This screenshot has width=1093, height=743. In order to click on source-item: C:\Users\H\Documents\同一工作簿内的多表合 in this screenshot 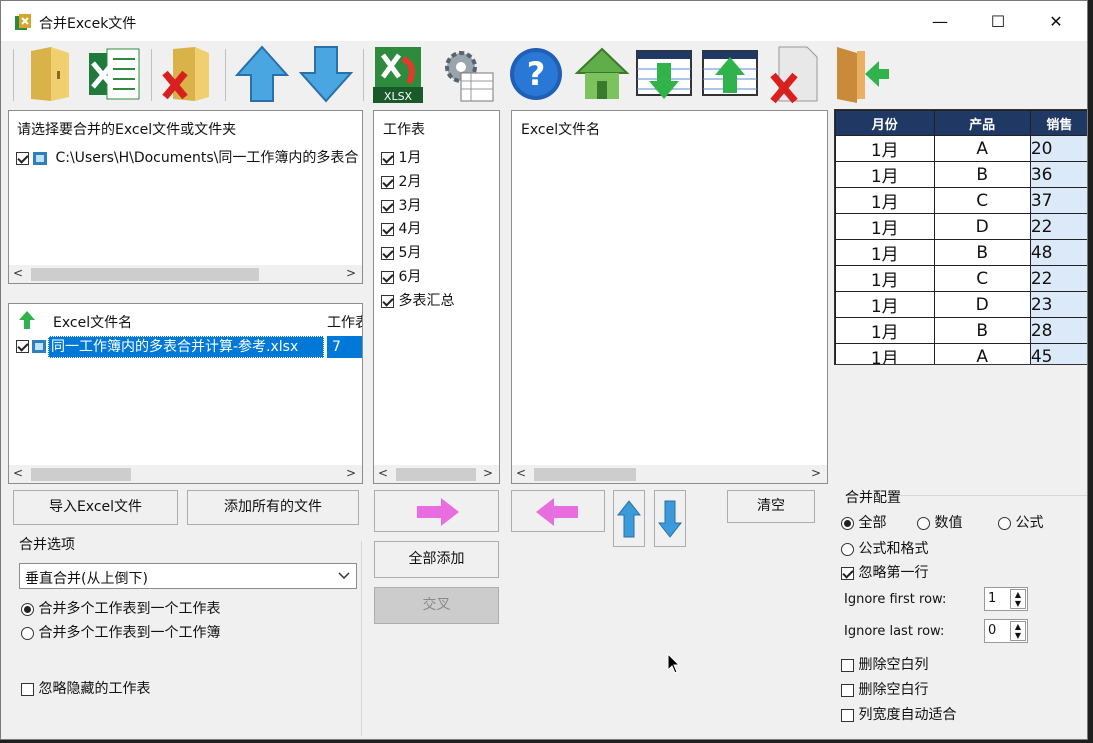, I will do `click(187, 157)`.